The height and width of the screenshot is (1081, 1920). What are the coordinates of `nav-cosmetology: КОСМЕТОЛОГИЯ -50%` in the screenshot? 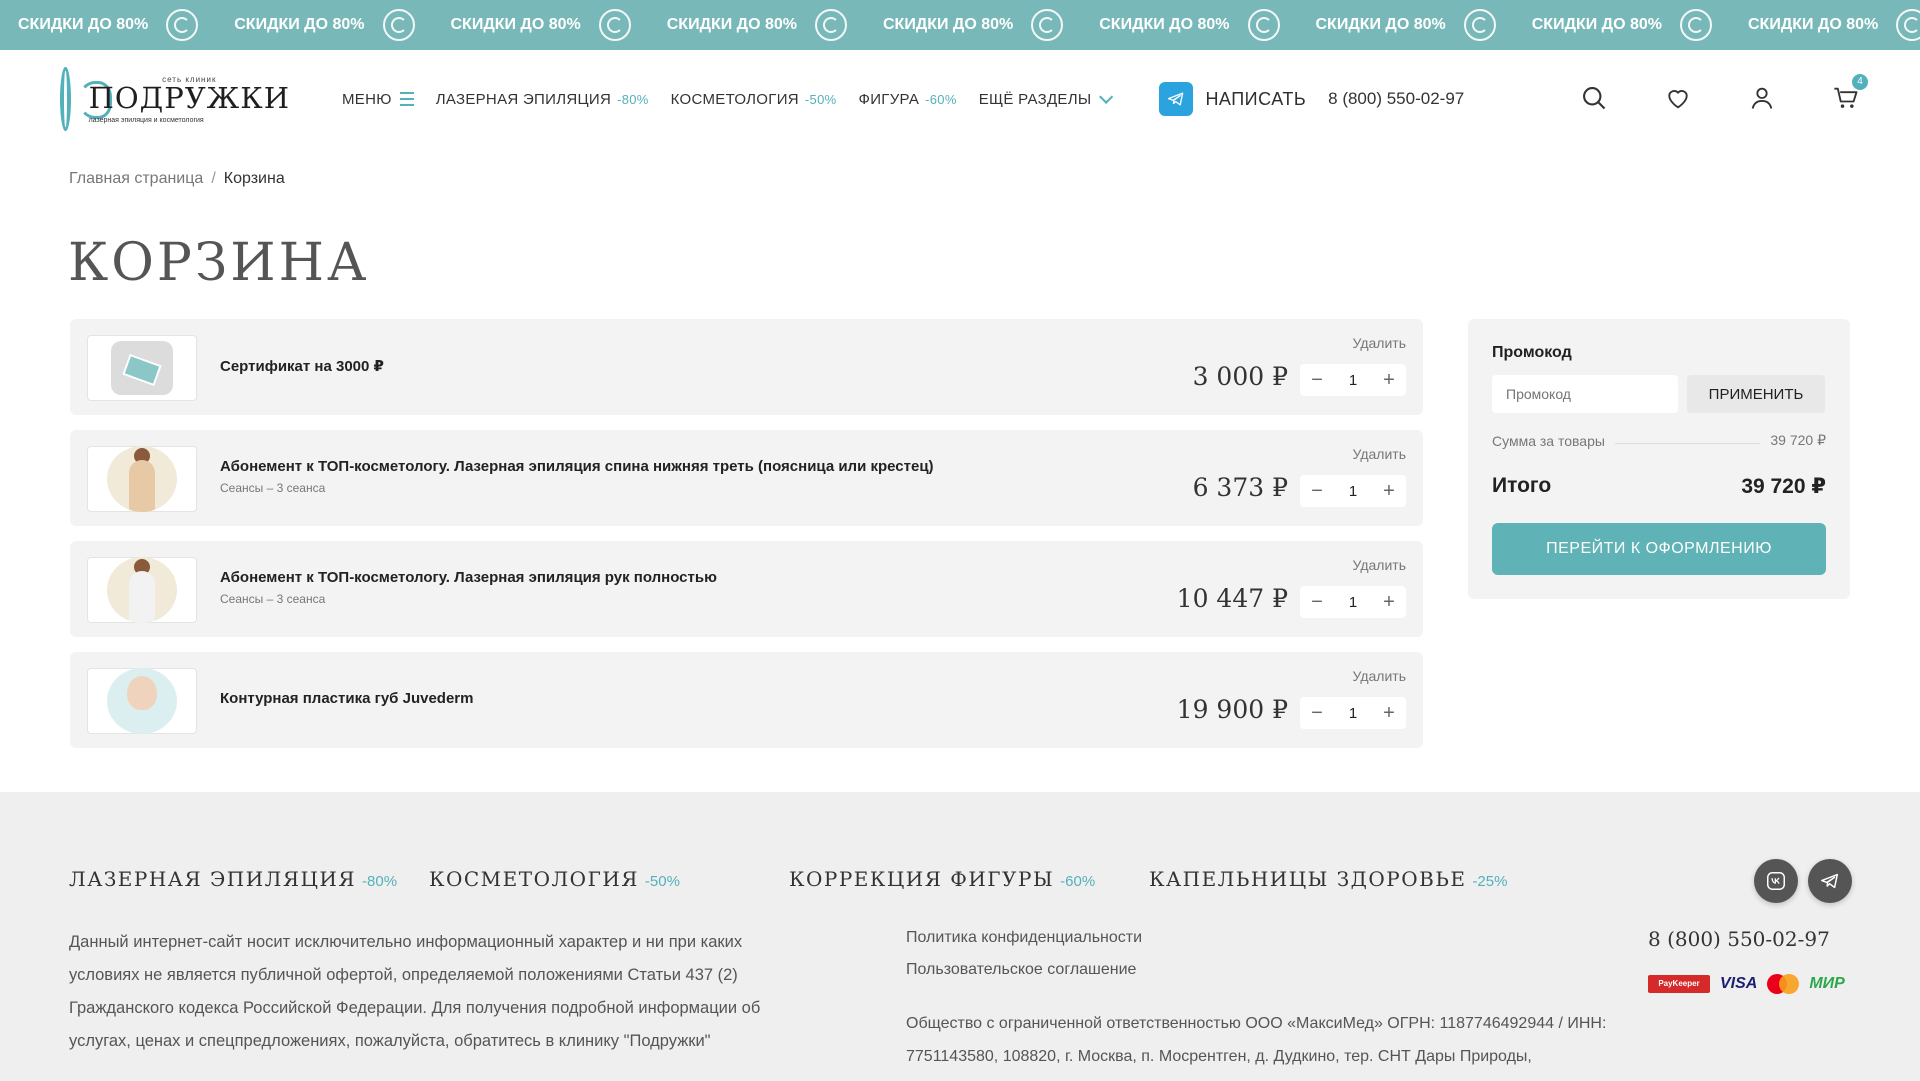 It's located at (754, 99).